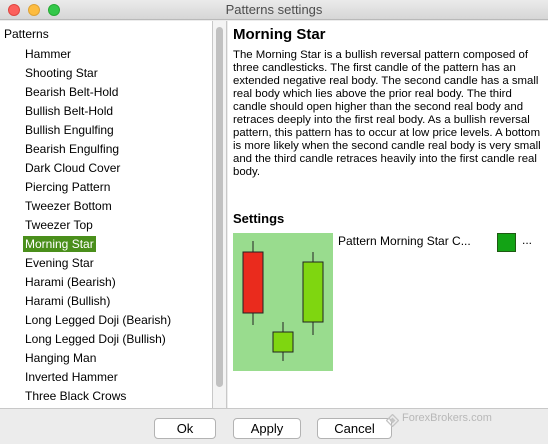 This screenshot has height=444, width=548. I want to click on pattern-preview-chart, so click(283, 302).